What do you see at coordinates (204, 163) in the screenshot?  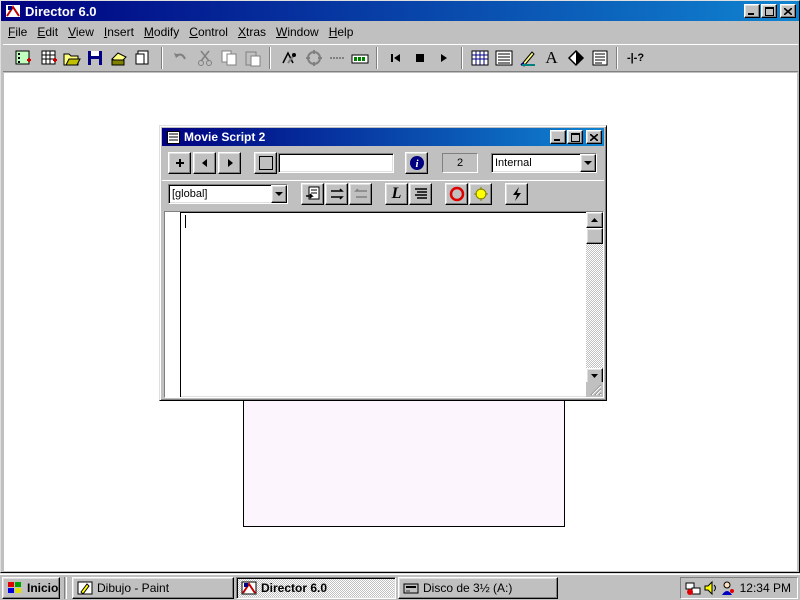 I see `previous-cast-member-button` at bounding box center [204, 163].